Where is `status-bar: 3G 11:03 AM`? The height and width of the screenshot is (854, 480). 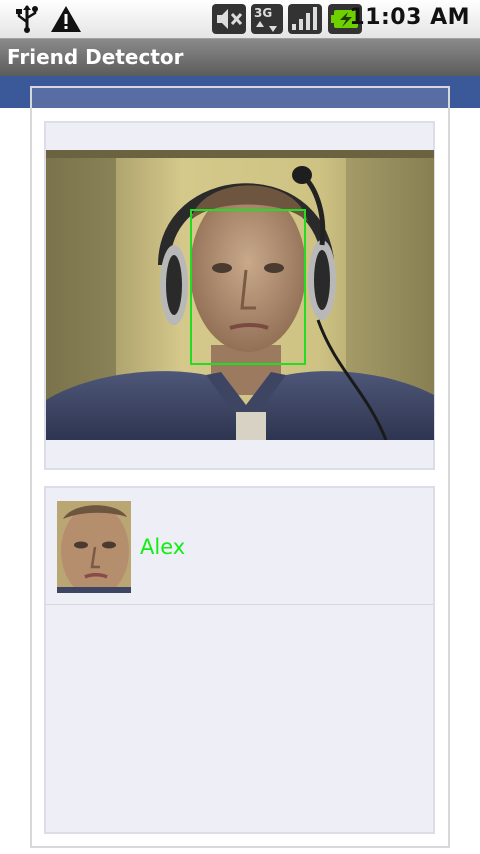 status-bar: 3G 11:03 AM is located at coordinates (240, 19).